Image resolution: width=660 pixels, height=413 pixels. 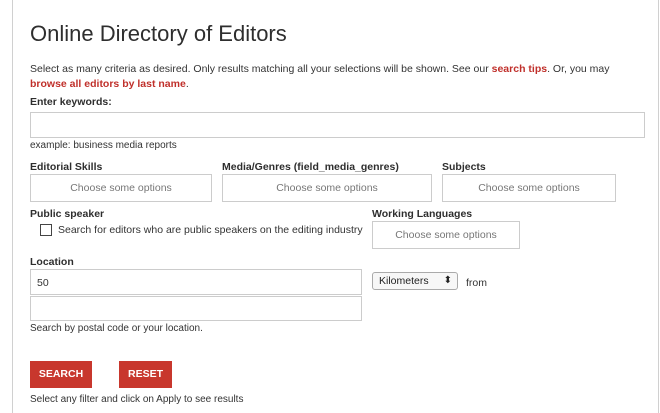 I want to click on from-label: from, so click(x=476, y=283).